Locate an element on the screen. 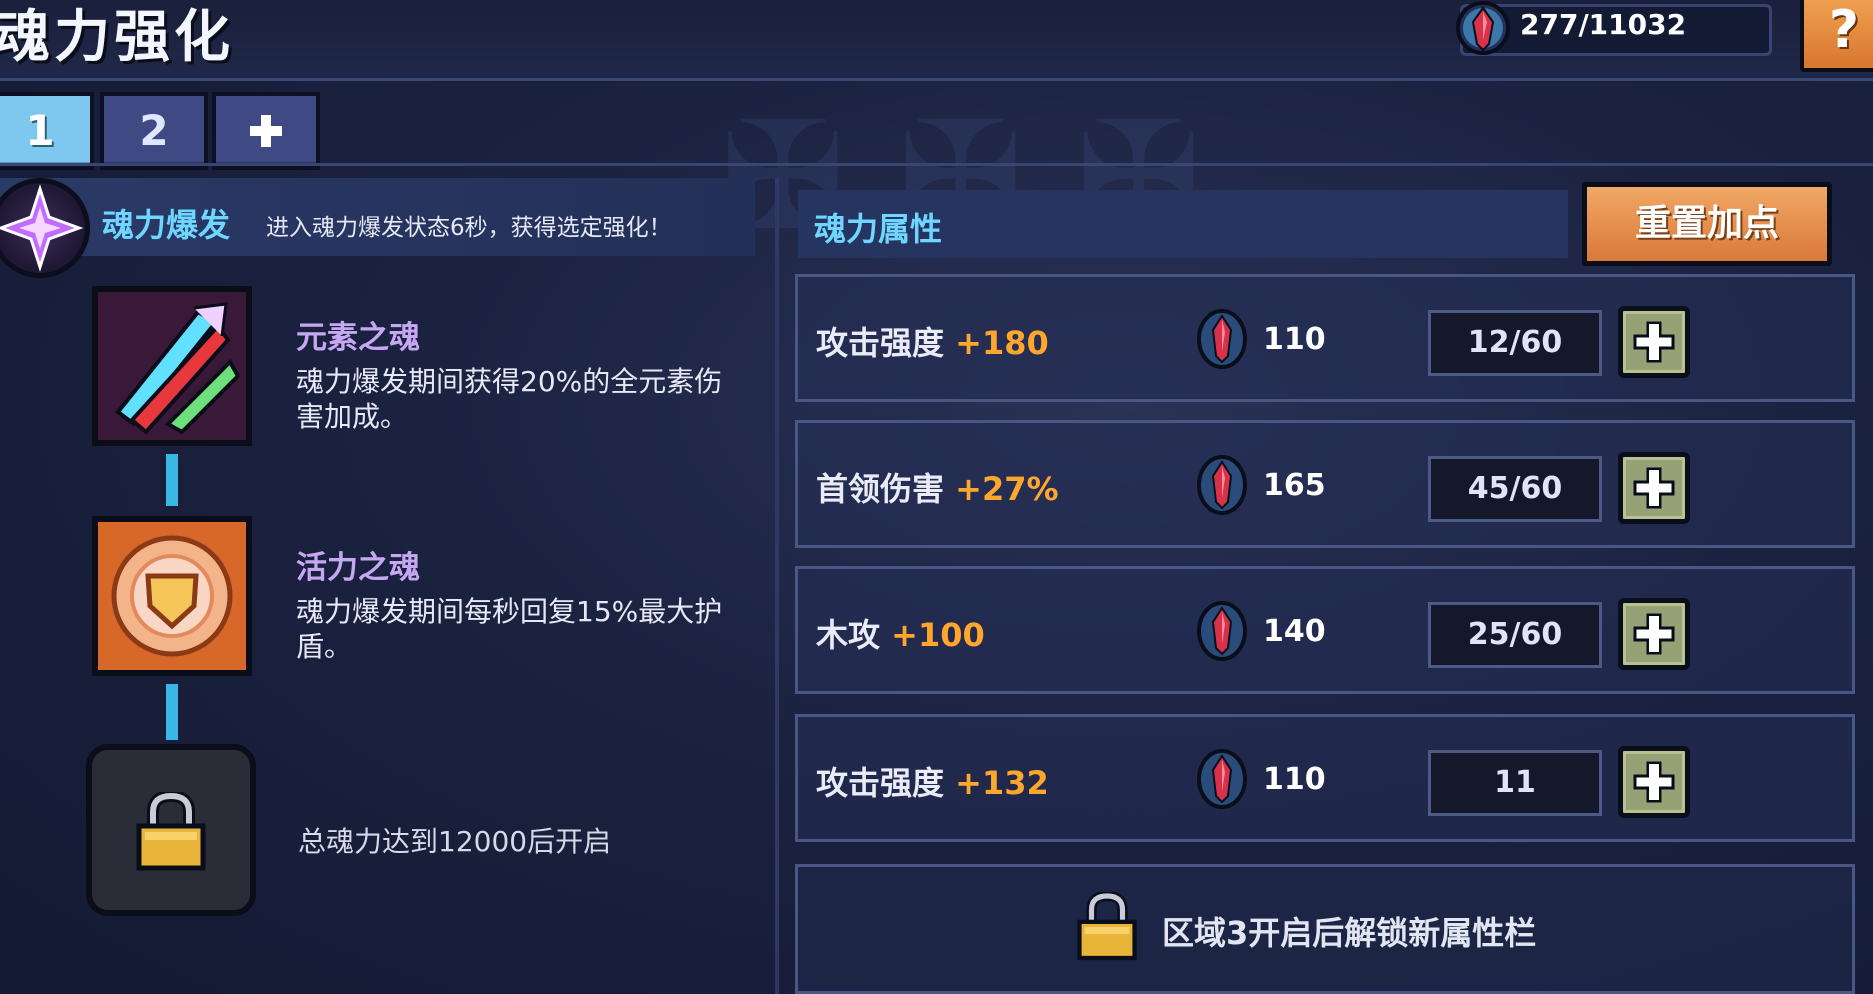  burst-description: 进入魂力爆发状态6秒，获得选定强化！ is located at coordinates (469, 228).